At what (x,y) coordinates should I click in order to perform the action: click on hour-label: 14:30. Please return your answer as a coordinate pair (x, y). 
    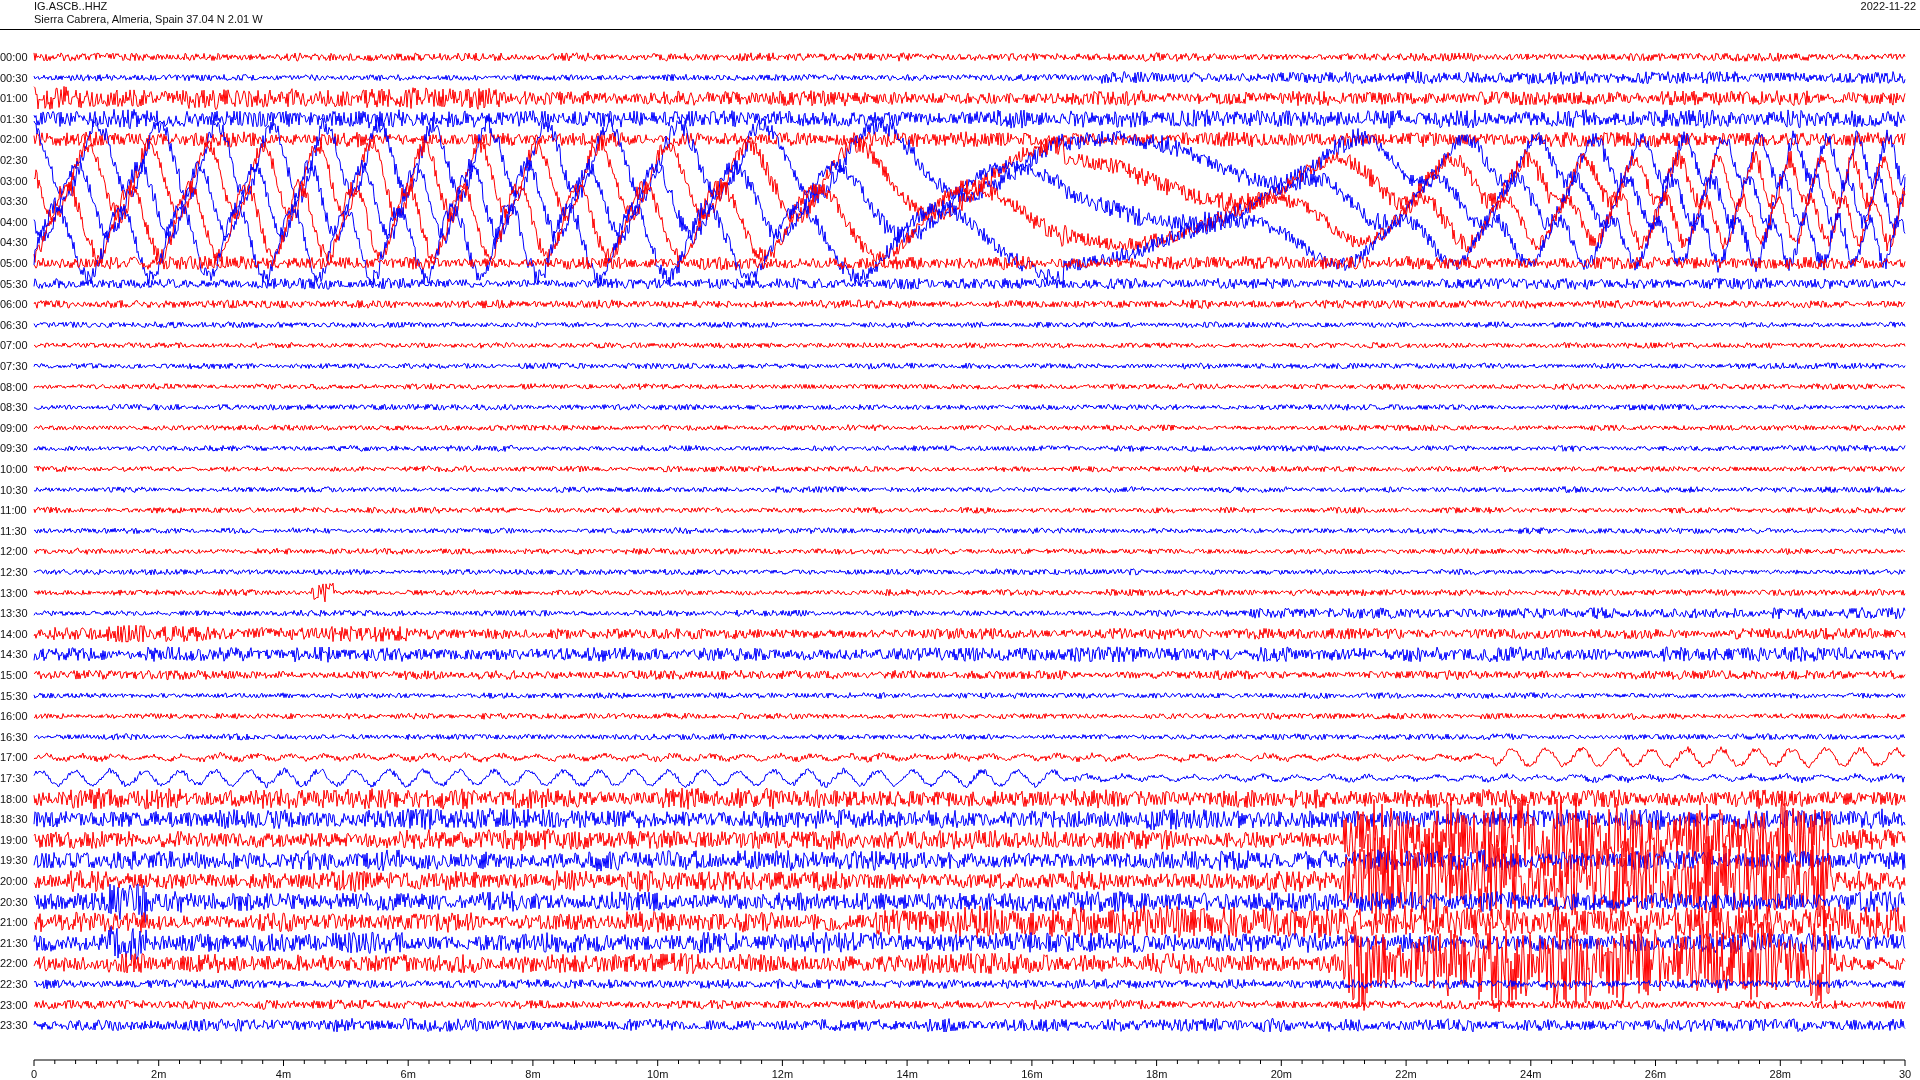
    Looking at the image, I should click on (14, 654).